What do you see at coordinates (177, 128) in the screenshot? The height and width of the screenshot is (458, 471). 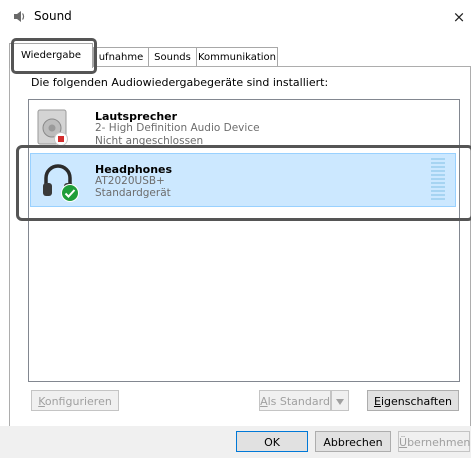 I see `device-driver: 2- High Definition Audio Device` at bounding box center [177, 128].